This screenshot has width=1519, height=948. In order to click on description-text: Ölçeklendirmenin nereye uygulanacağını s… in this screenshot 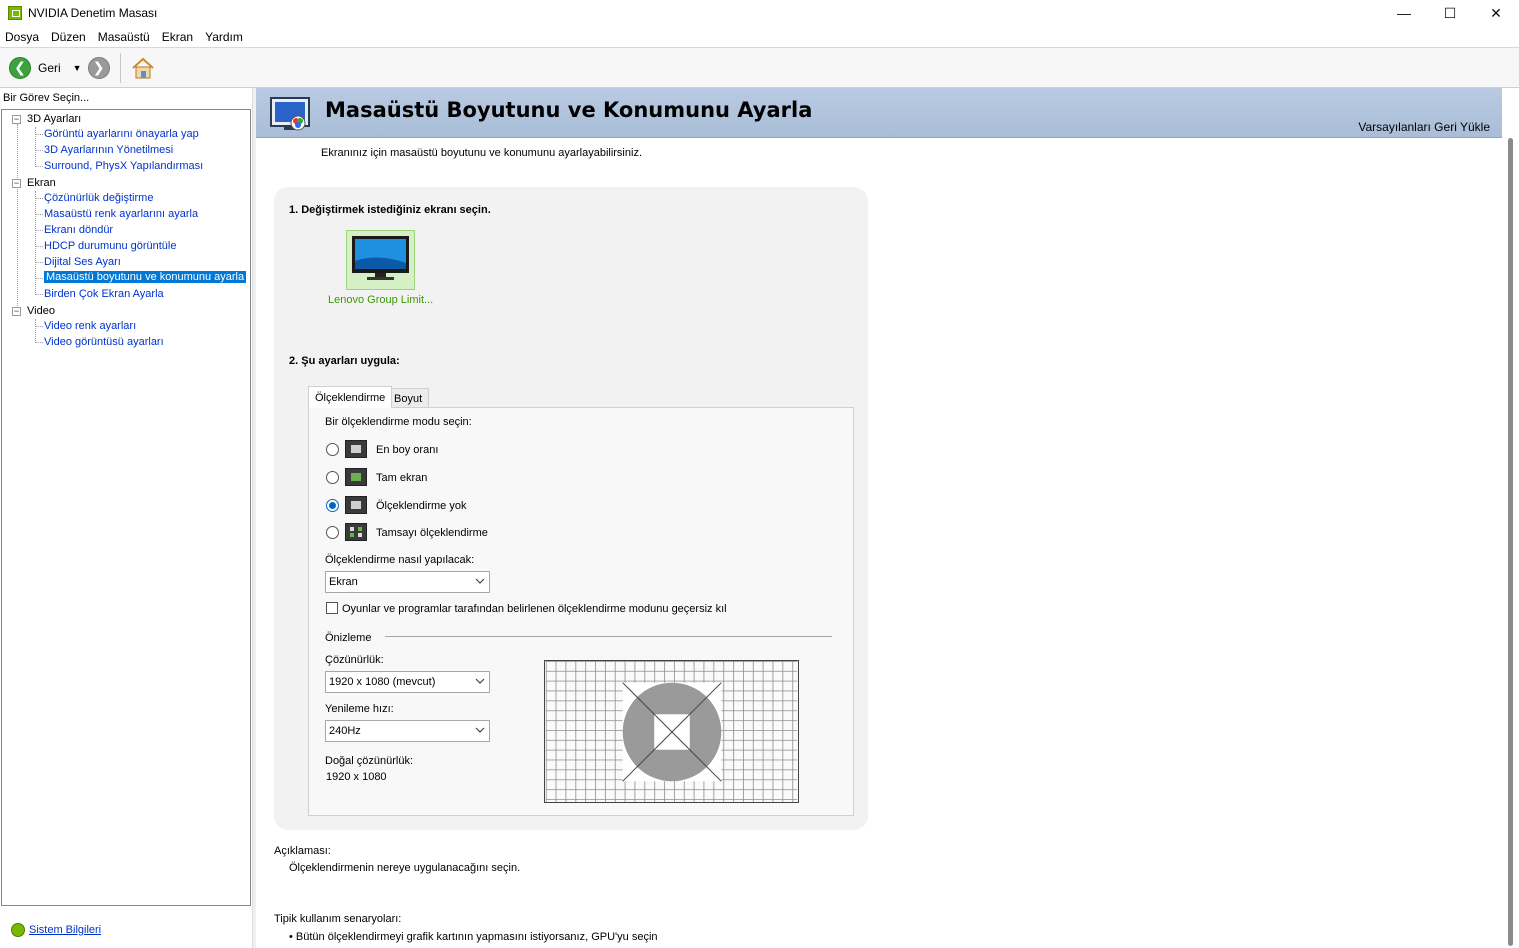, I will do `click(405, 868)`.